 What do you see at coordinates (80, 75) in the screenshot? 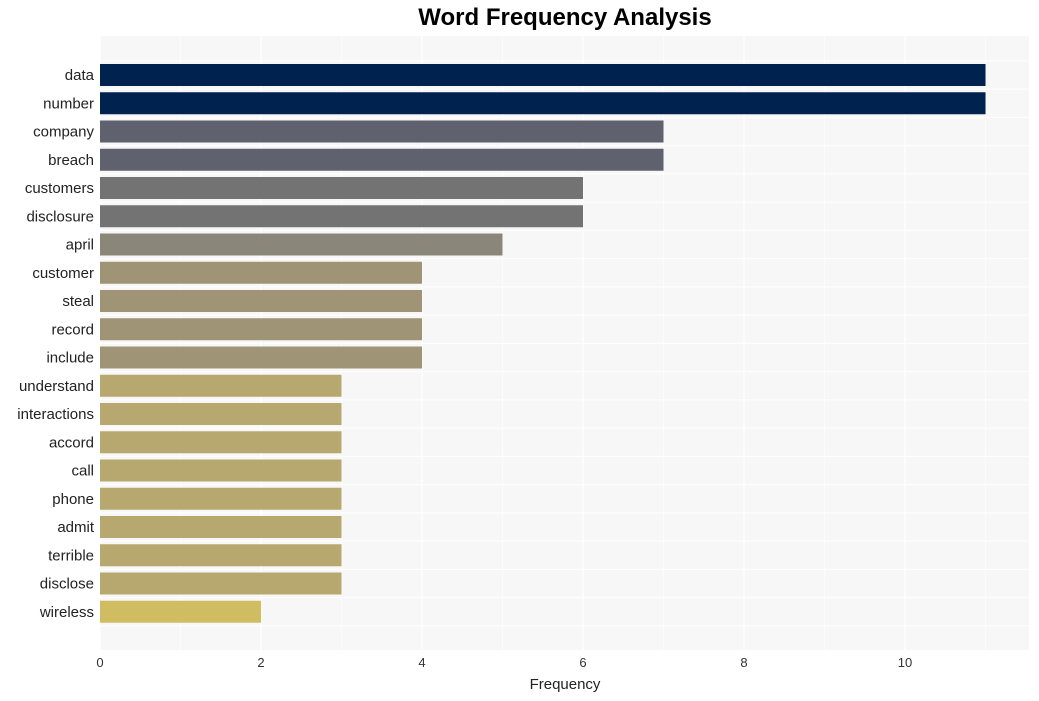
I see `category-label: data` at bounding box center [80, 75].